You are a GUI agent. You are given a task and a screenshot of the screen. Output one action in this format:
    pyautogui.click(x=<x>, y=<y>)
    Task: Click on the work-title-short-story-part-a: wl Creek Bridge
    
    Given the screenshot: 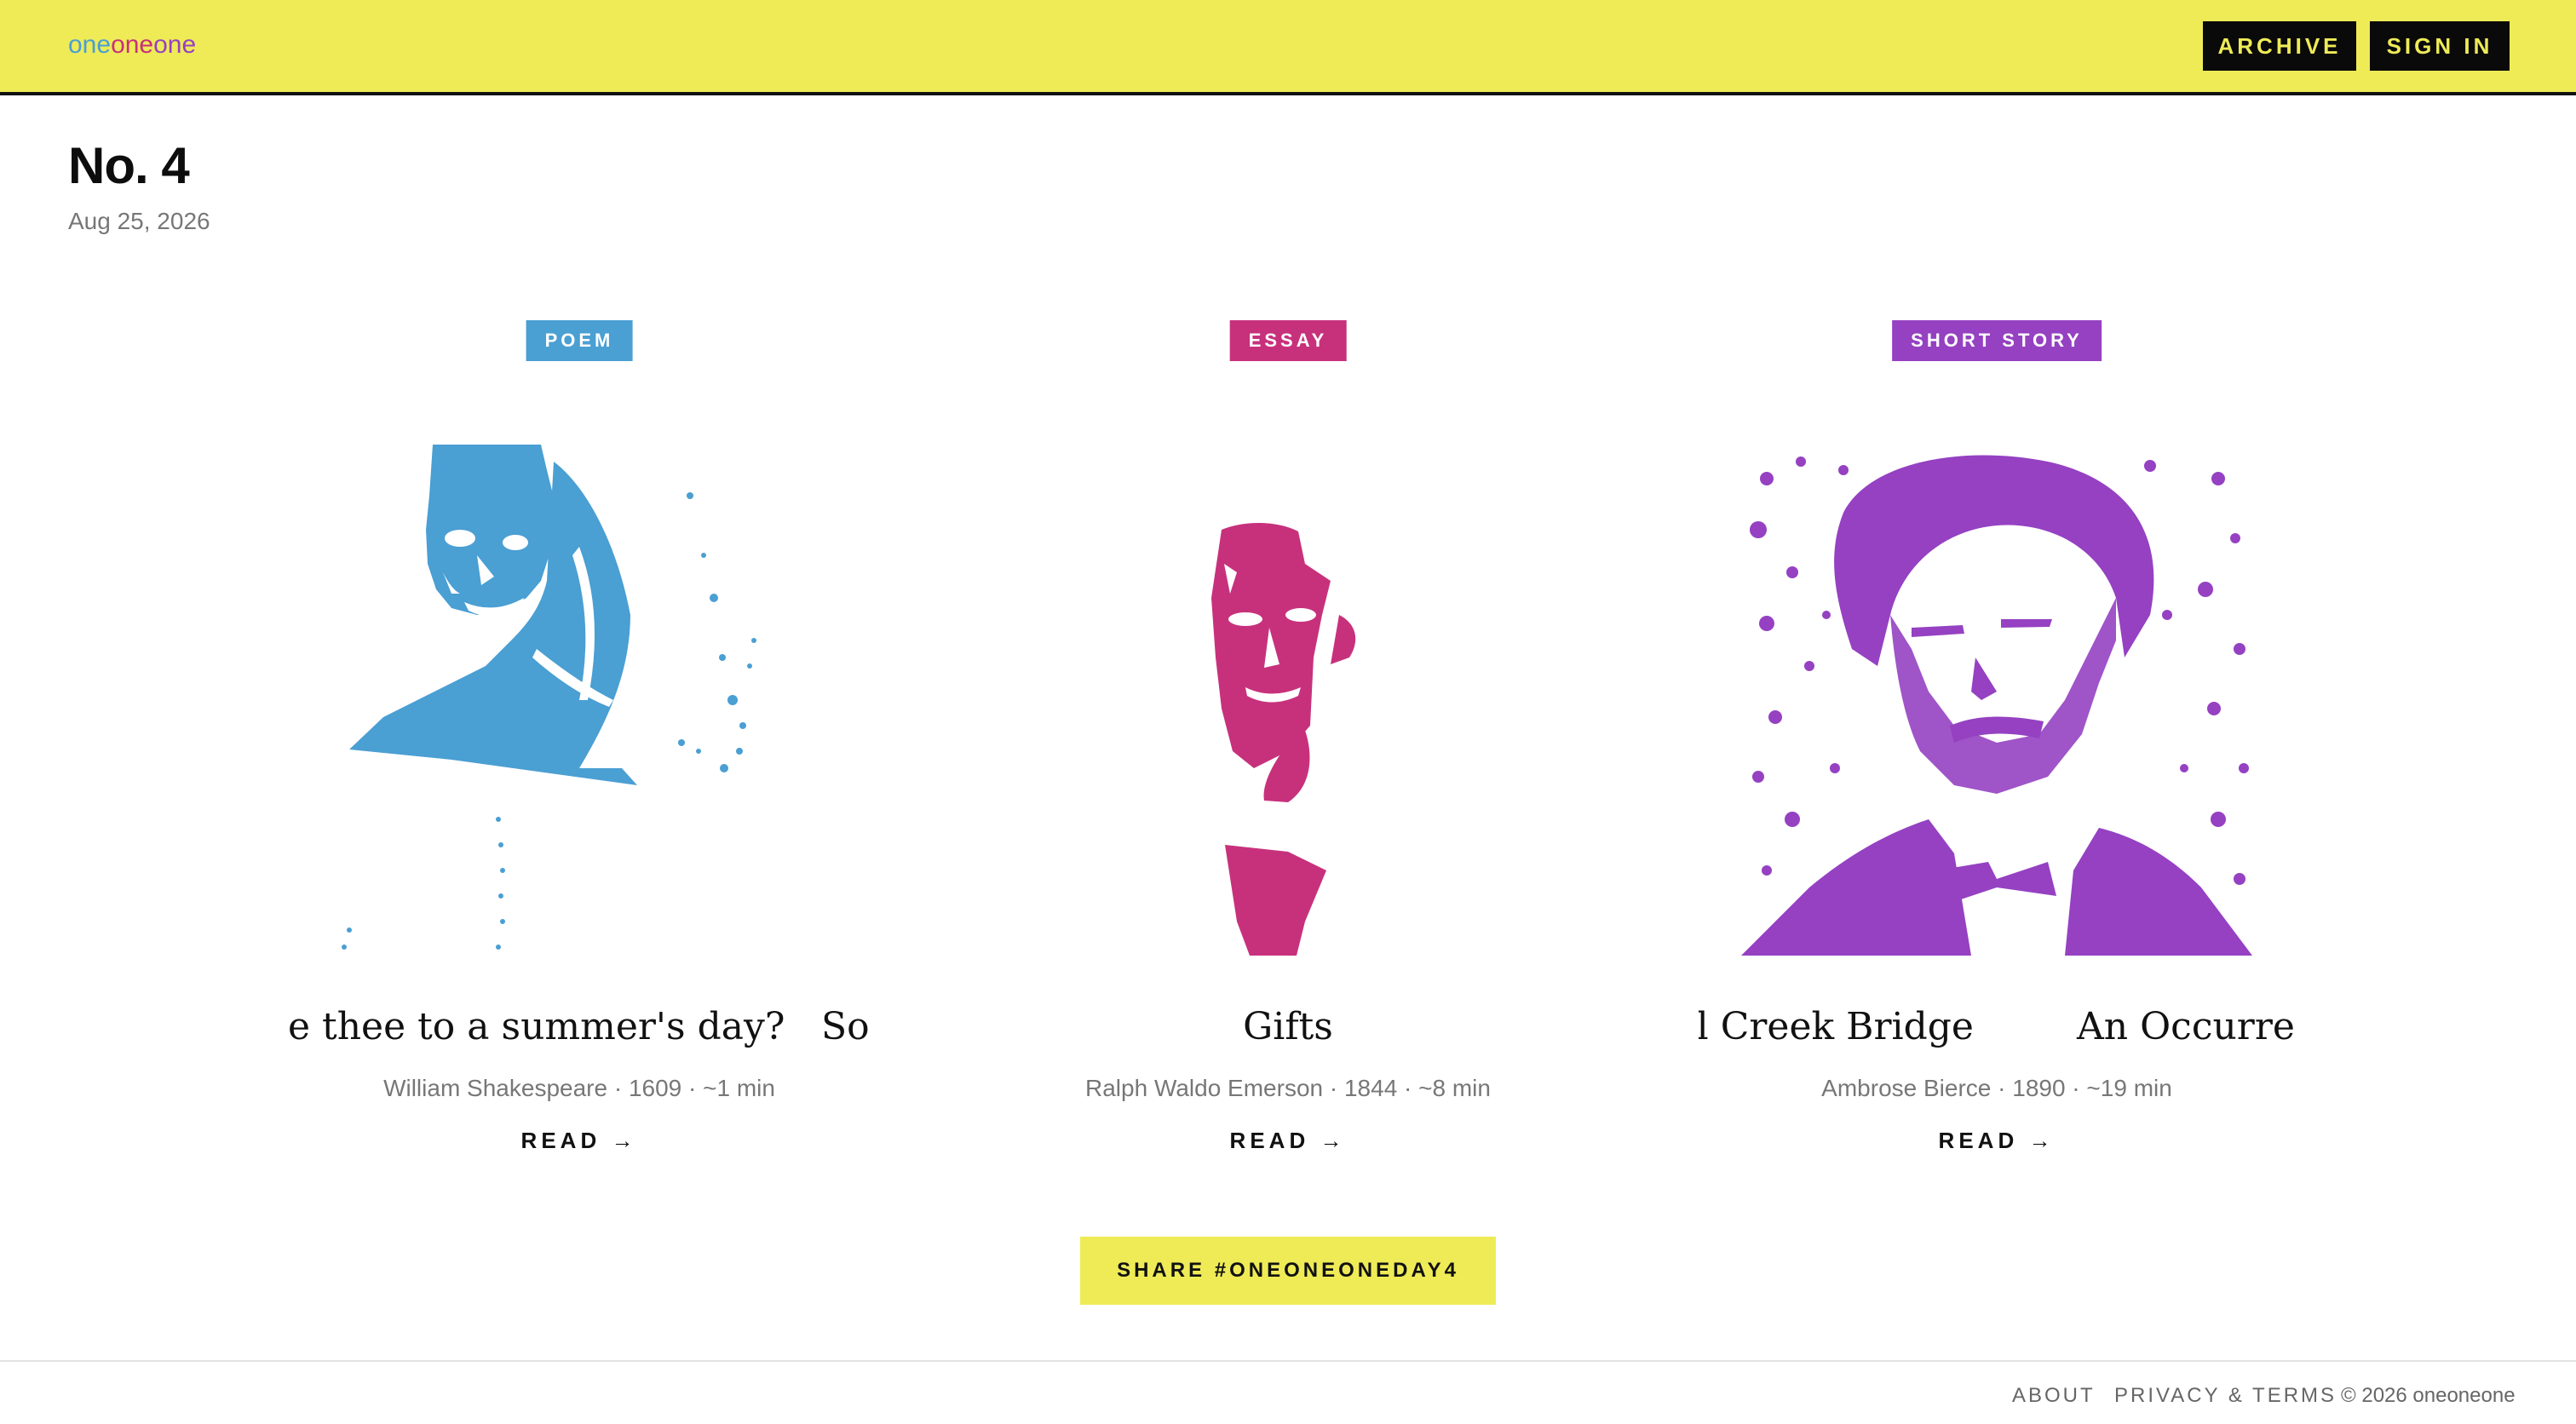 What is the action you would take?
    pyautogui.click(x=1837, y=1026)
    